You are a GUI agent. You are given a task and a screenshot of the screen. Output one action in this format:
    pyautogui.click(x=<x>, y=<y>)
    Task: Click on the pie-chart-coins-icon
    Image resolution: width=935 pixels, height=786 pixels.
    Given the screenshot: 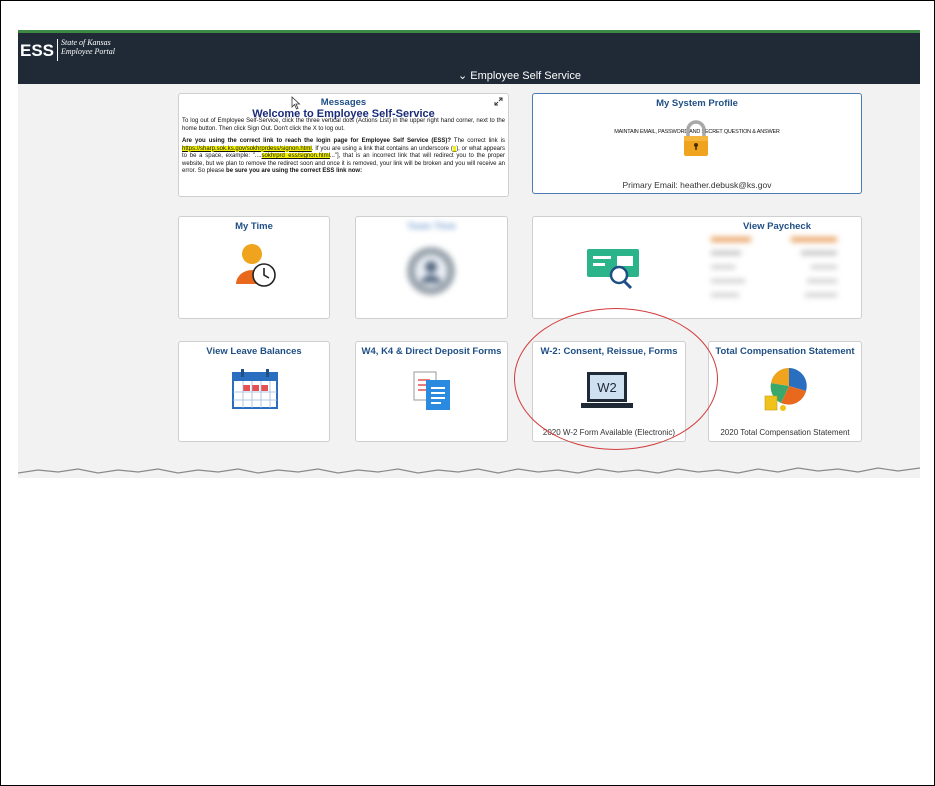 What is the action you would take?
    pyautogui.click(x=785, y=389)
    